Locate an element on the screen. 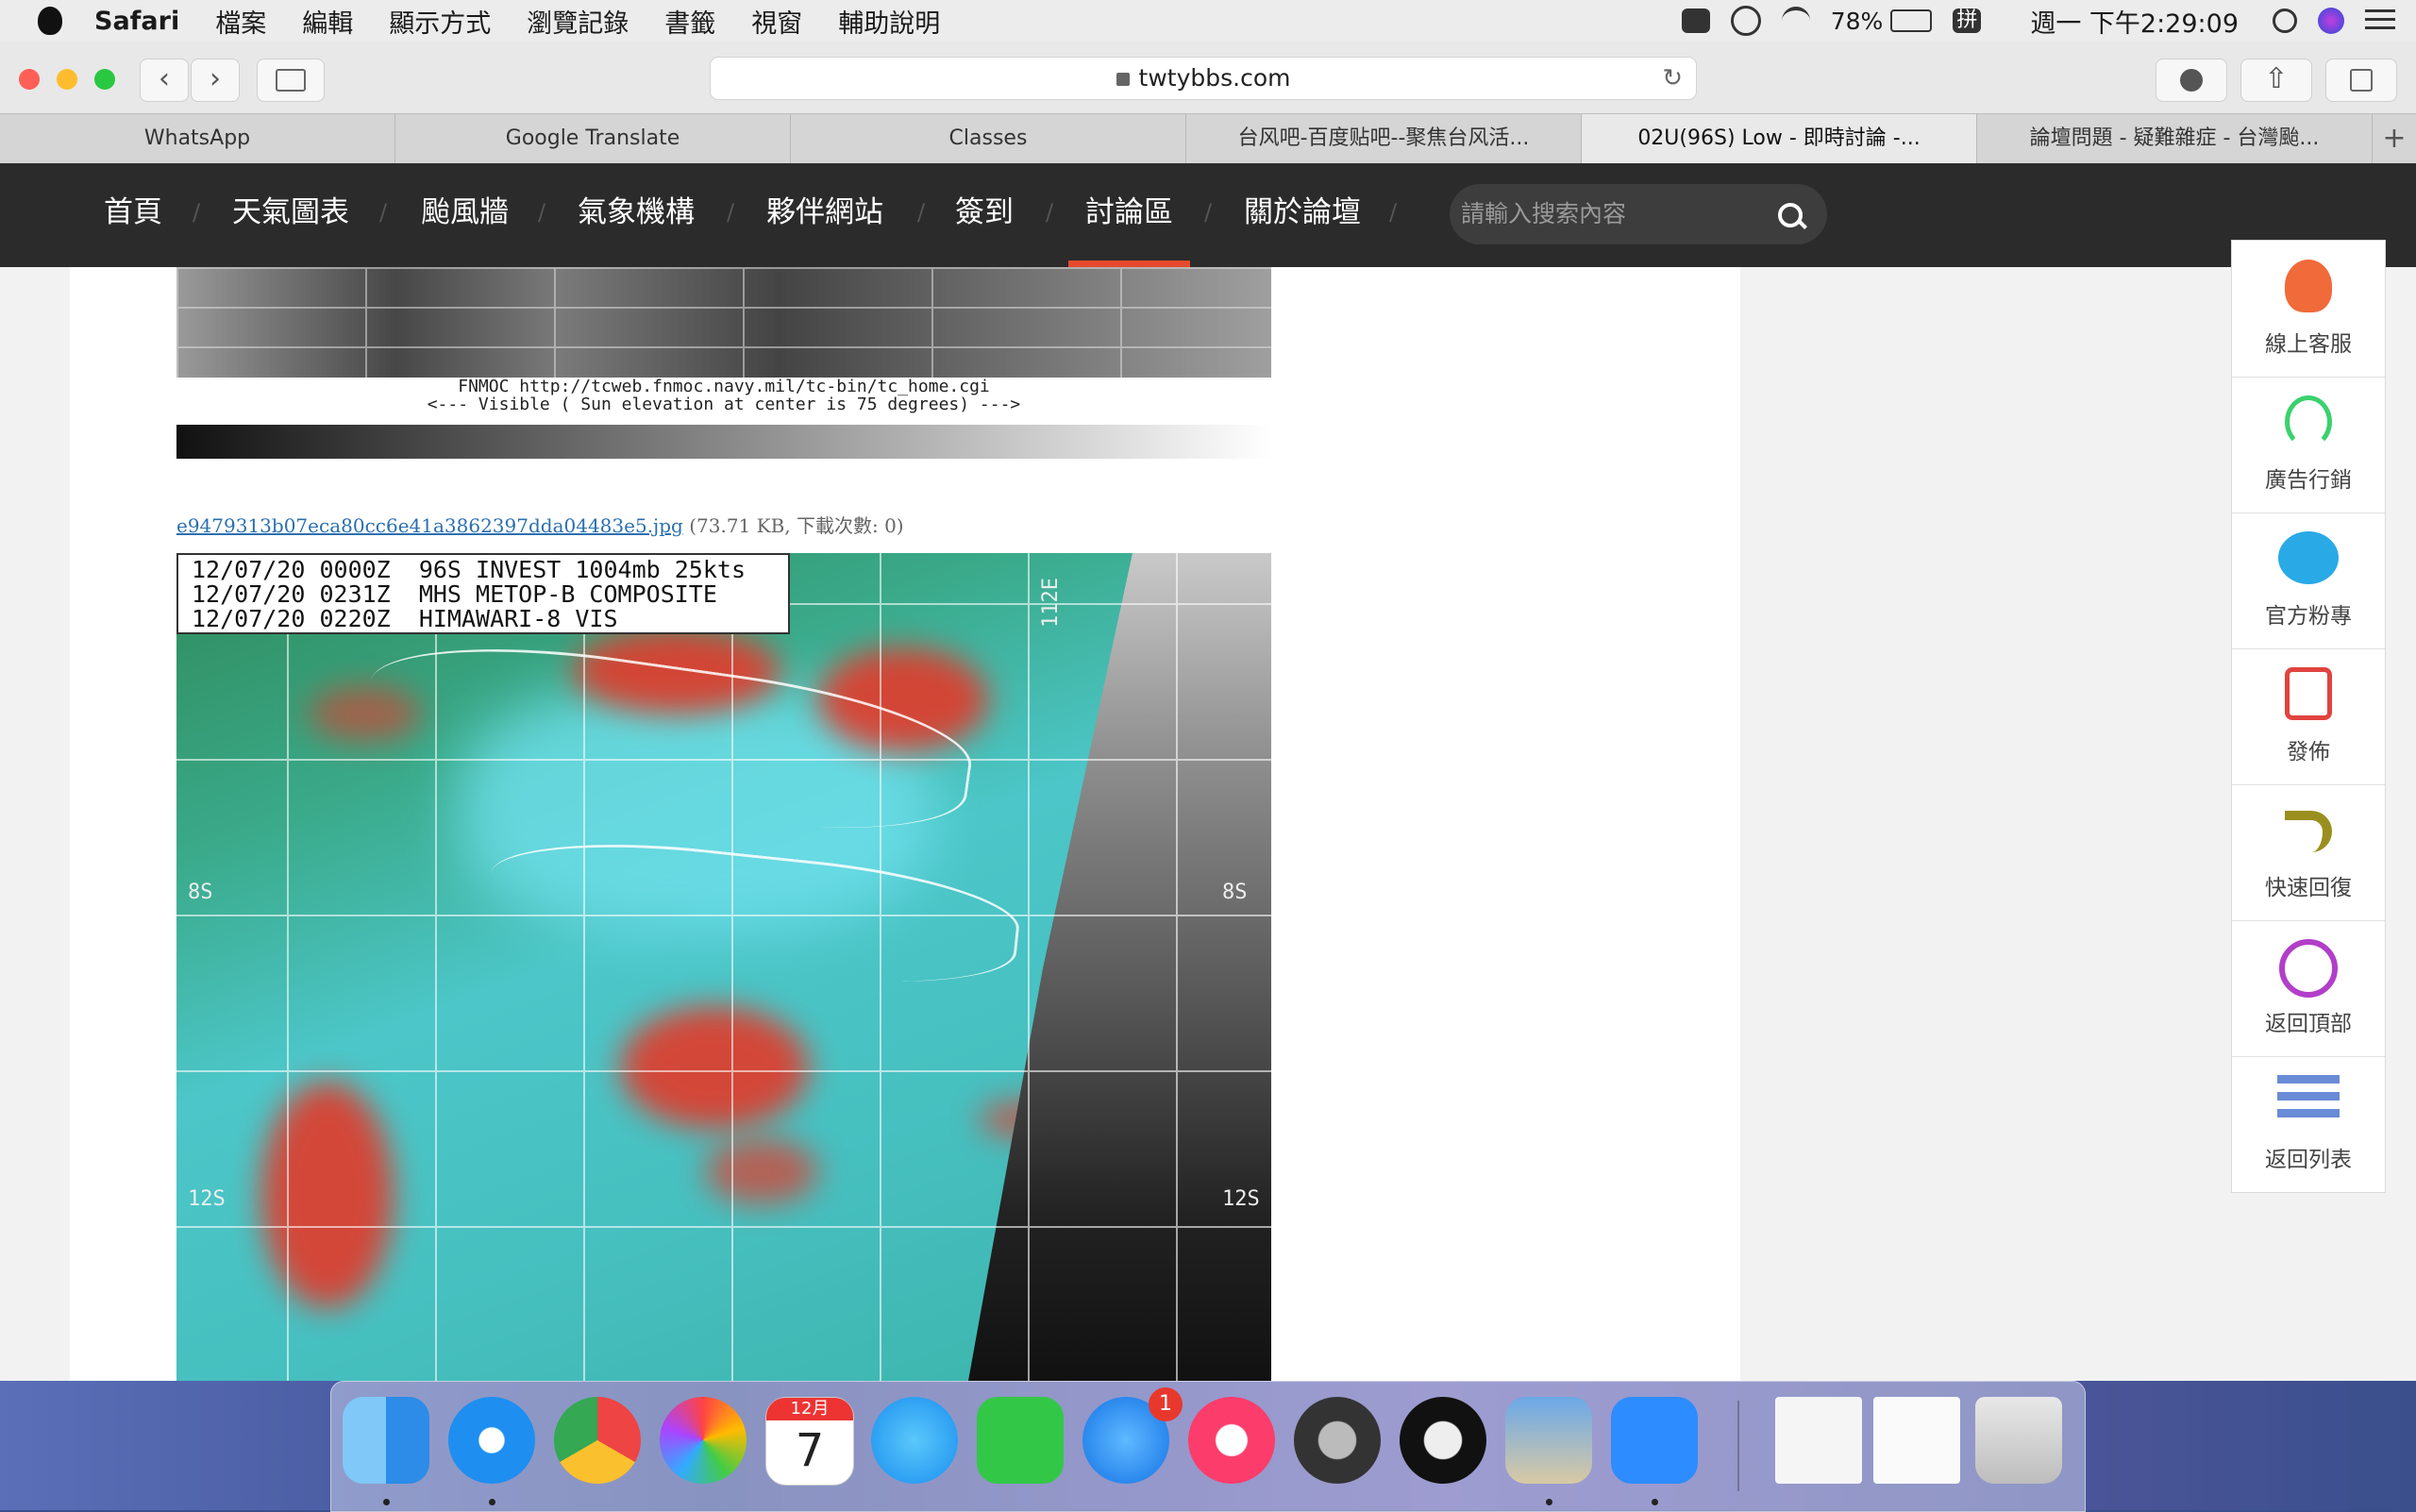 Image resolution: width=2416 pixels, height=1512 pixels. nav-partner-sites: 夥伴網站 is located at coordinates (824, 215).